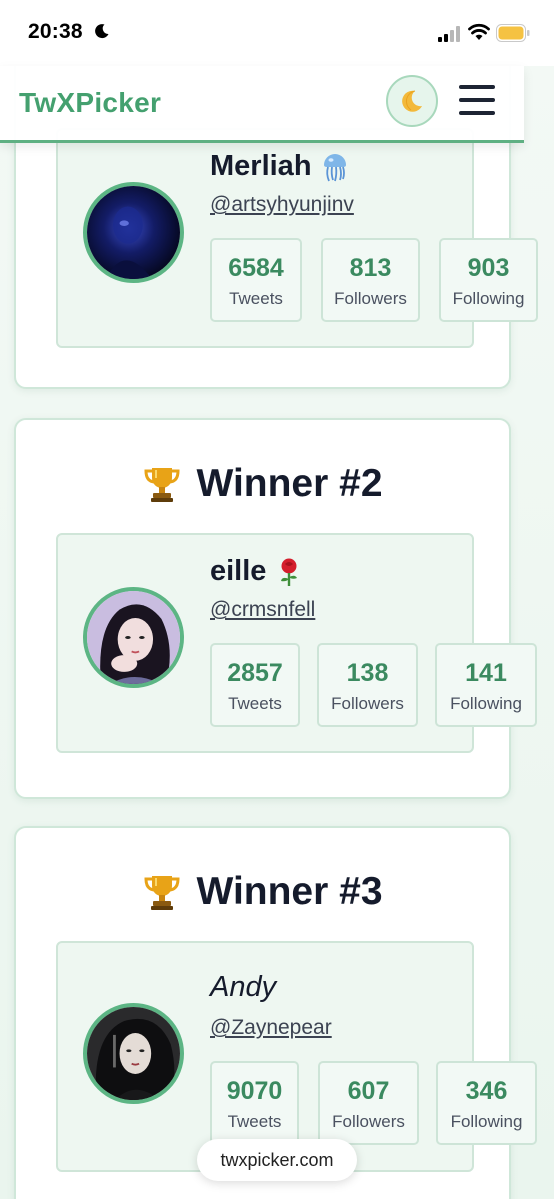  What do you see at coordinates (334, 167) in the screenshot?
I see `jellyfish-icon` at bounding box center [334, 167].